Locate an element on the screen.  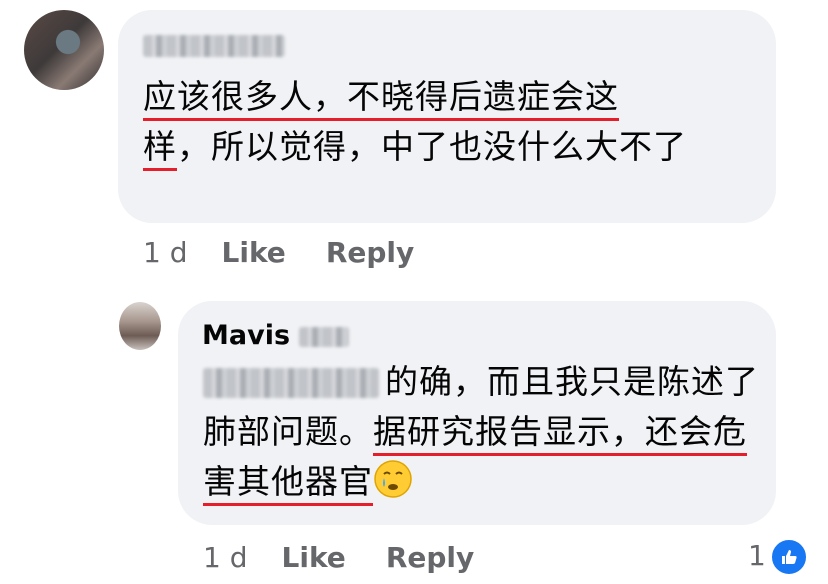
thumbs-up-glyph is located at coordinates (789, 557).